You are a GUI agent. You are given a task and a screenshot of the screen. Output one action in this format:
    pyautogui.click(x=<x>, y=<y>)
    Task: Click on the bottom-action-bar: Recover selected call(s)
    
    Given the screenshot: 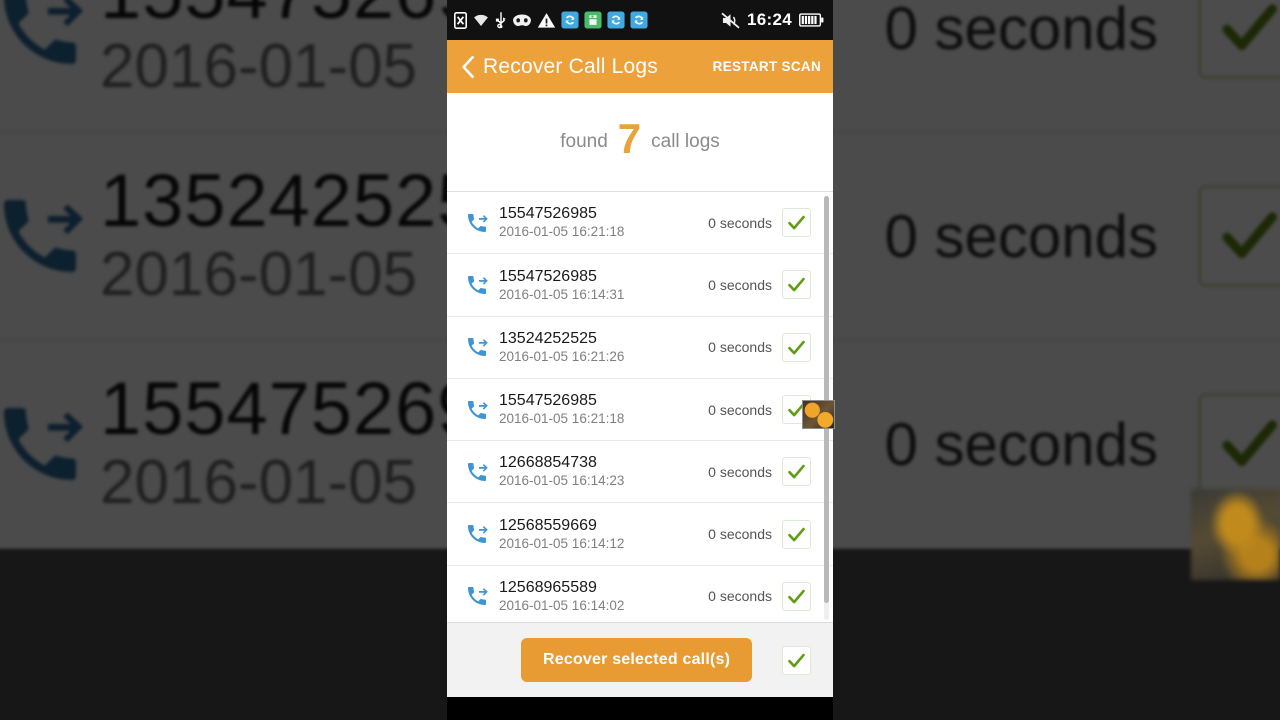 What is the action you would take?
    pyautogui.click(x=640, y=659)
    